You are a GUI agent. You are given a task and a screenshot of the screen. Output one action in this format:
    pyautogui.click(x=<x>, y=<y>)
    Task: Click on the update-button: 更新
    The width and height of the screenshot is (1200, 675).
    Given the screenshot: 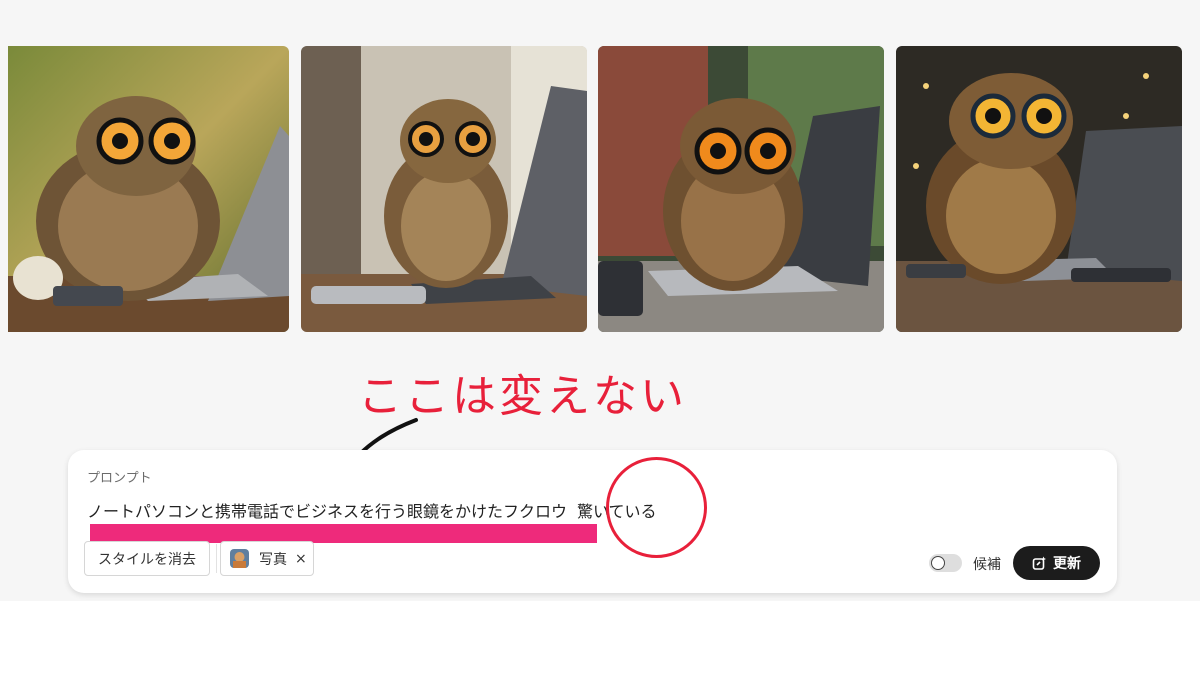 What is the action you would take?
    pyautogui.click(x=1056, y=563)
    